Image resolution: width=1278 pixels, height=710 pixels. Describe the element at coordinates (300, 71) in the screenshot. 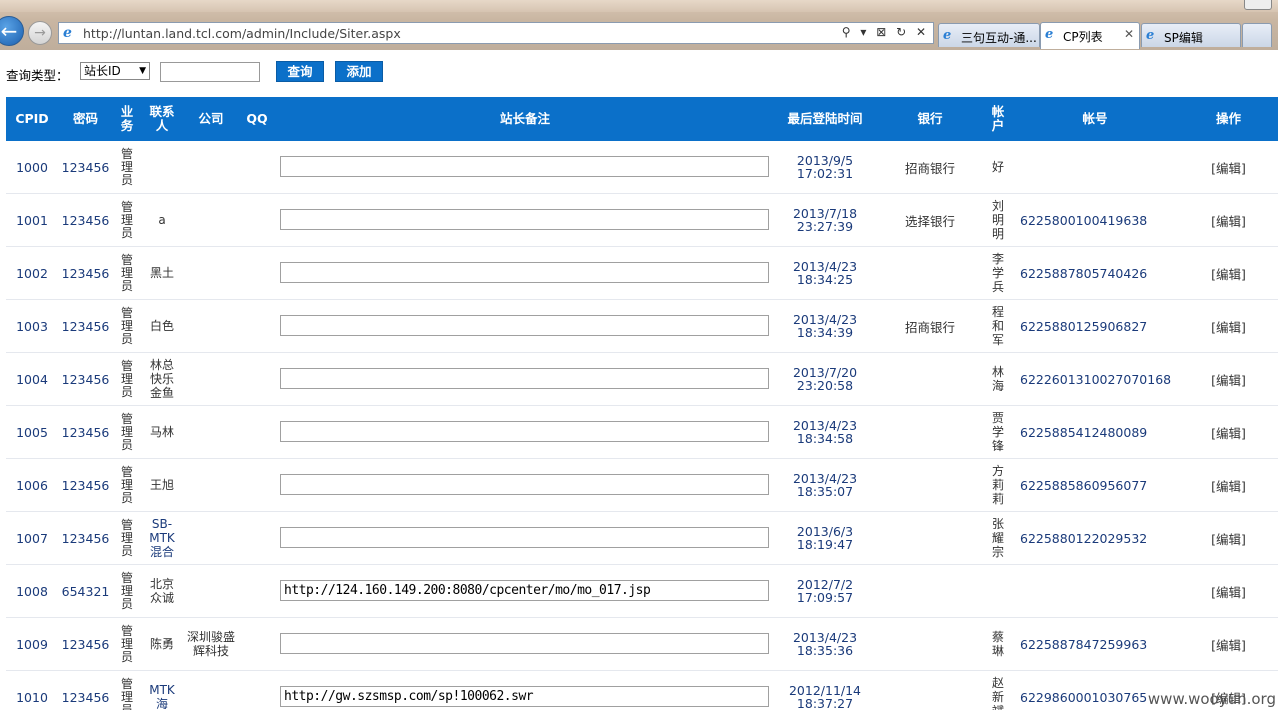

I see `search-button: 查询` at that location.